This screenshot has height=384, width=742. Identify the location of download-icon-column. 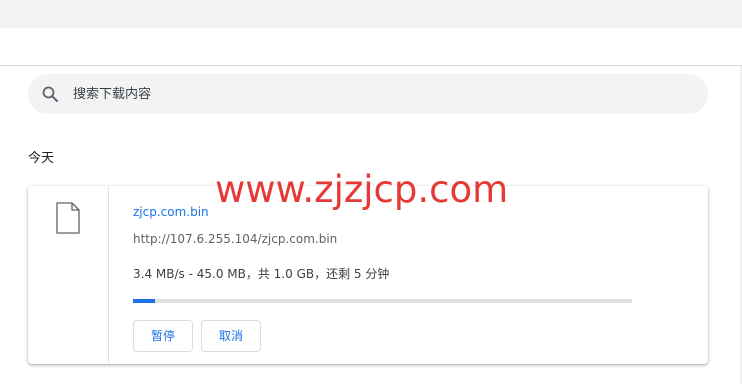
(68, 275).